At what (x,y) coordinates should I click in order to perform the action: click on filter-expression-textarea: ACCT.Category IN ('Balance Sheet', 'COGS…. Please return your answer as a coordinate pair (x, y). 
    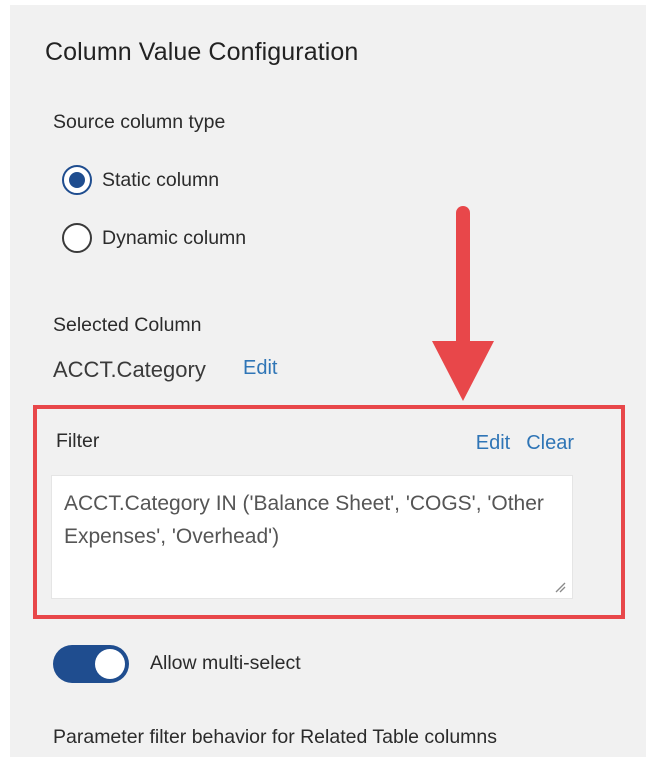
    Looking at the image, I should click on (312, 537).